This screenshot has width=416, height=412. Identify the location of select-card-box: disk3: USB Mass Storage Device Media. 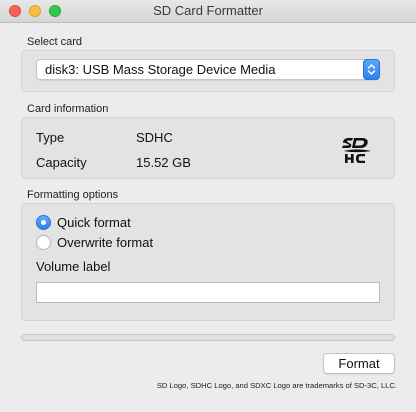
(208, 71).